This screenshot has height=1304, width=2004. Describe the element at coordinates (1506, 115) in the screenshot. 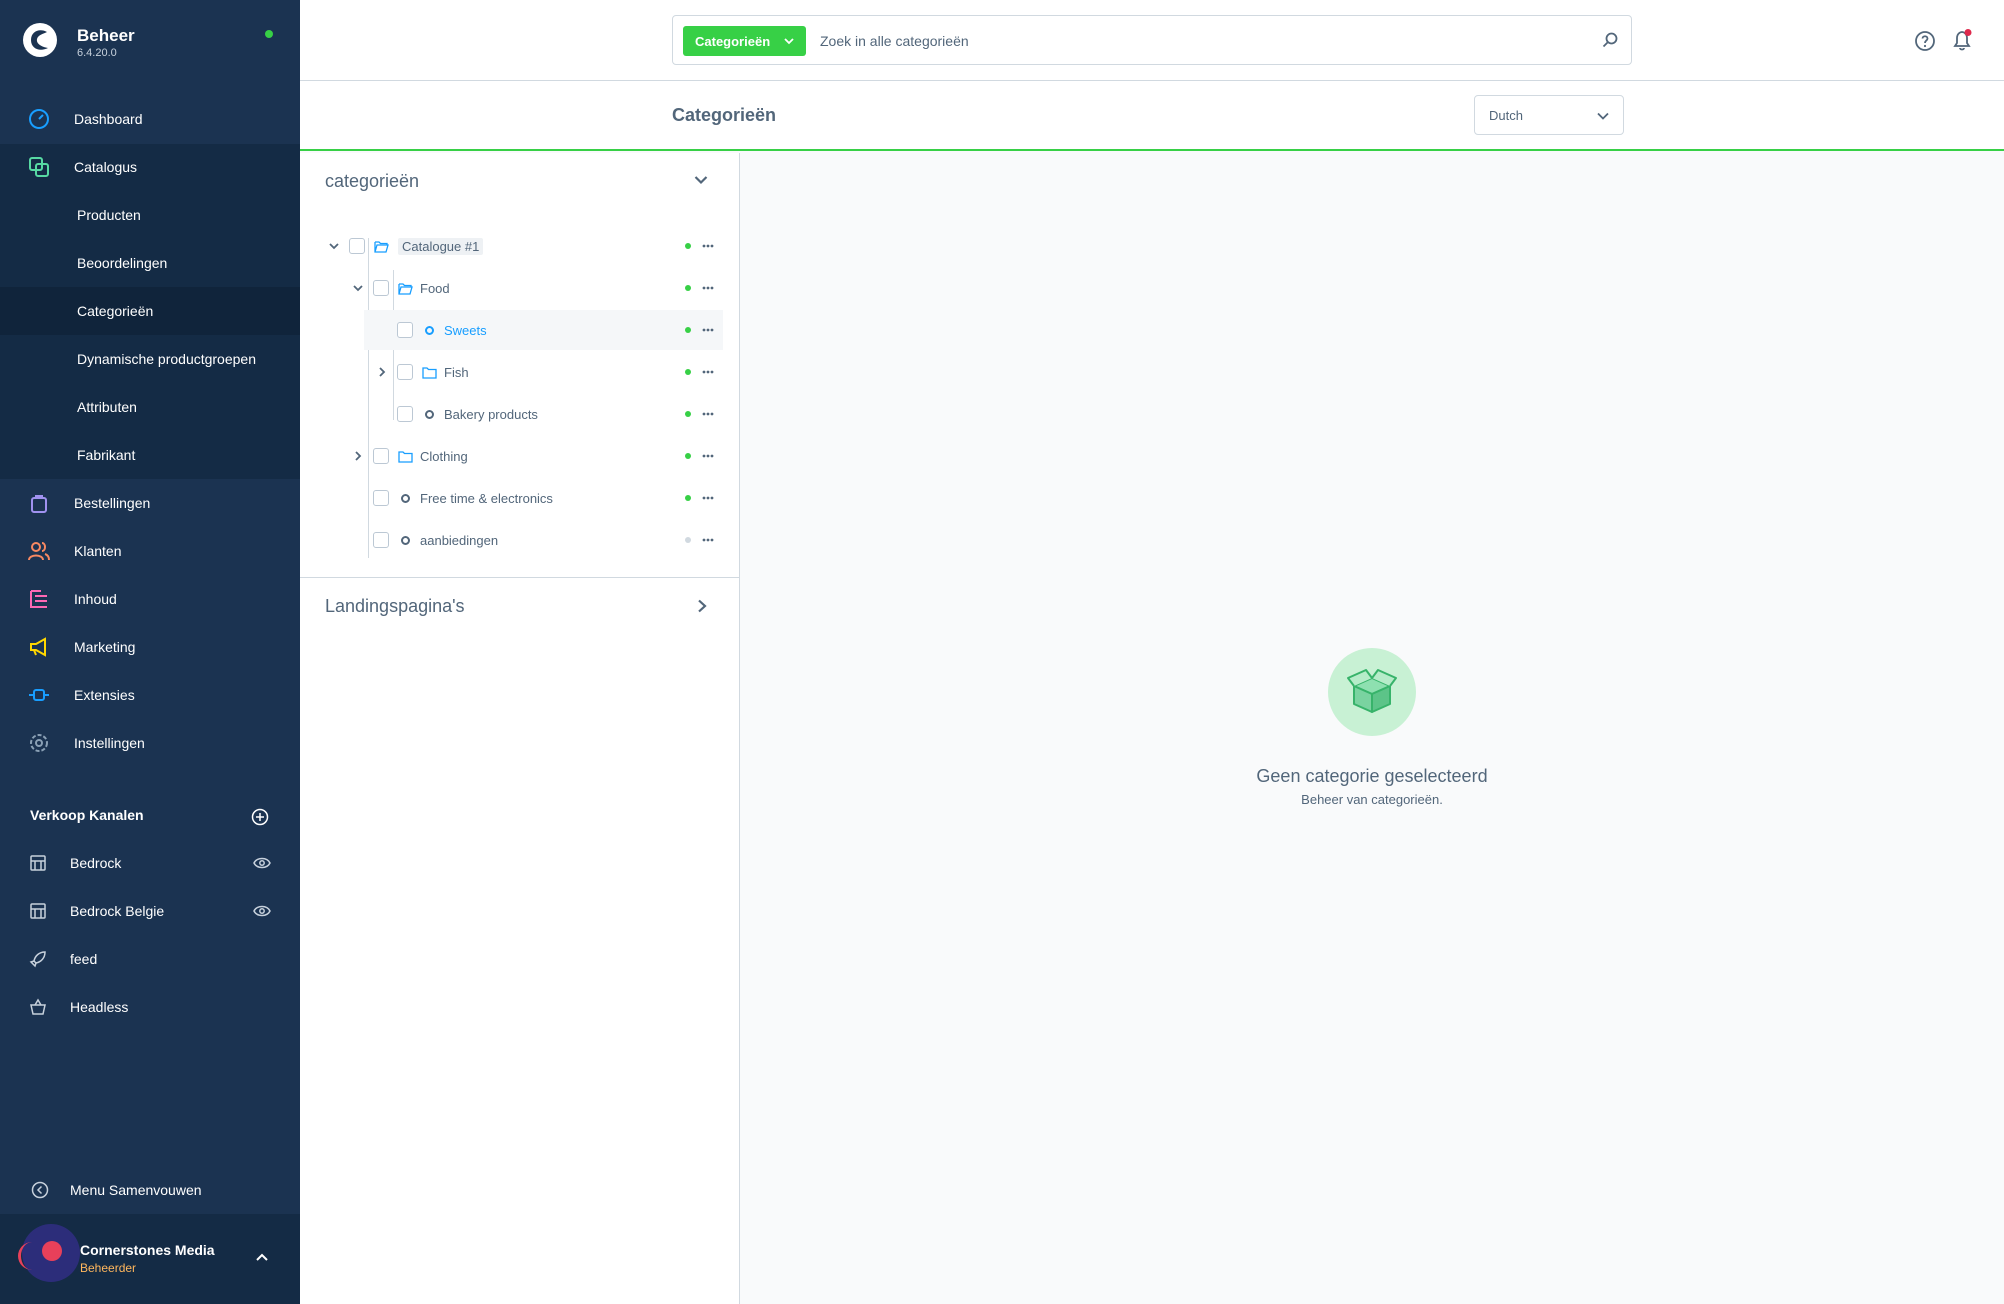

I see `language-select-value: Dutch` at that location.